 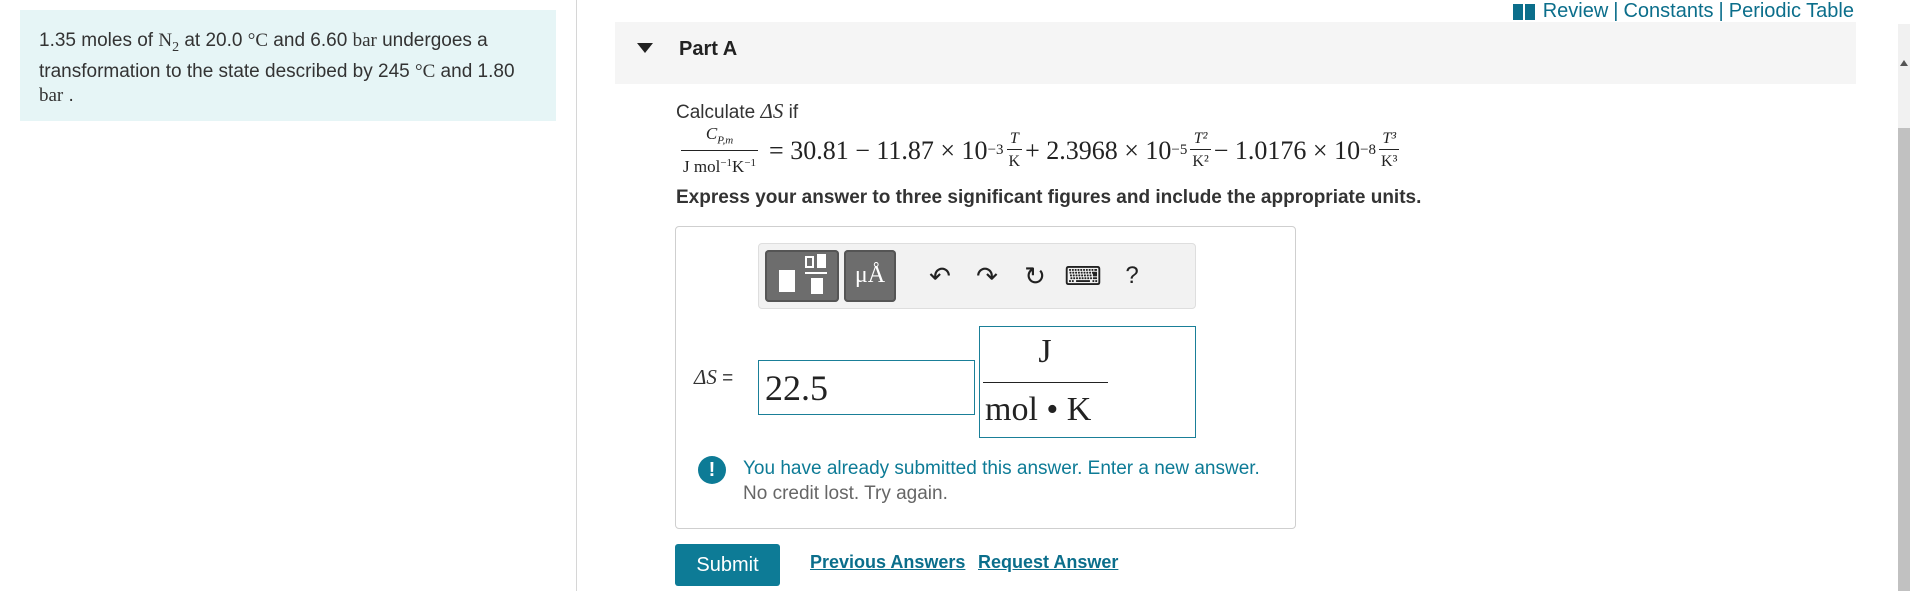 I want to click on constants-link: Constants, so click(x=1668, y=11).